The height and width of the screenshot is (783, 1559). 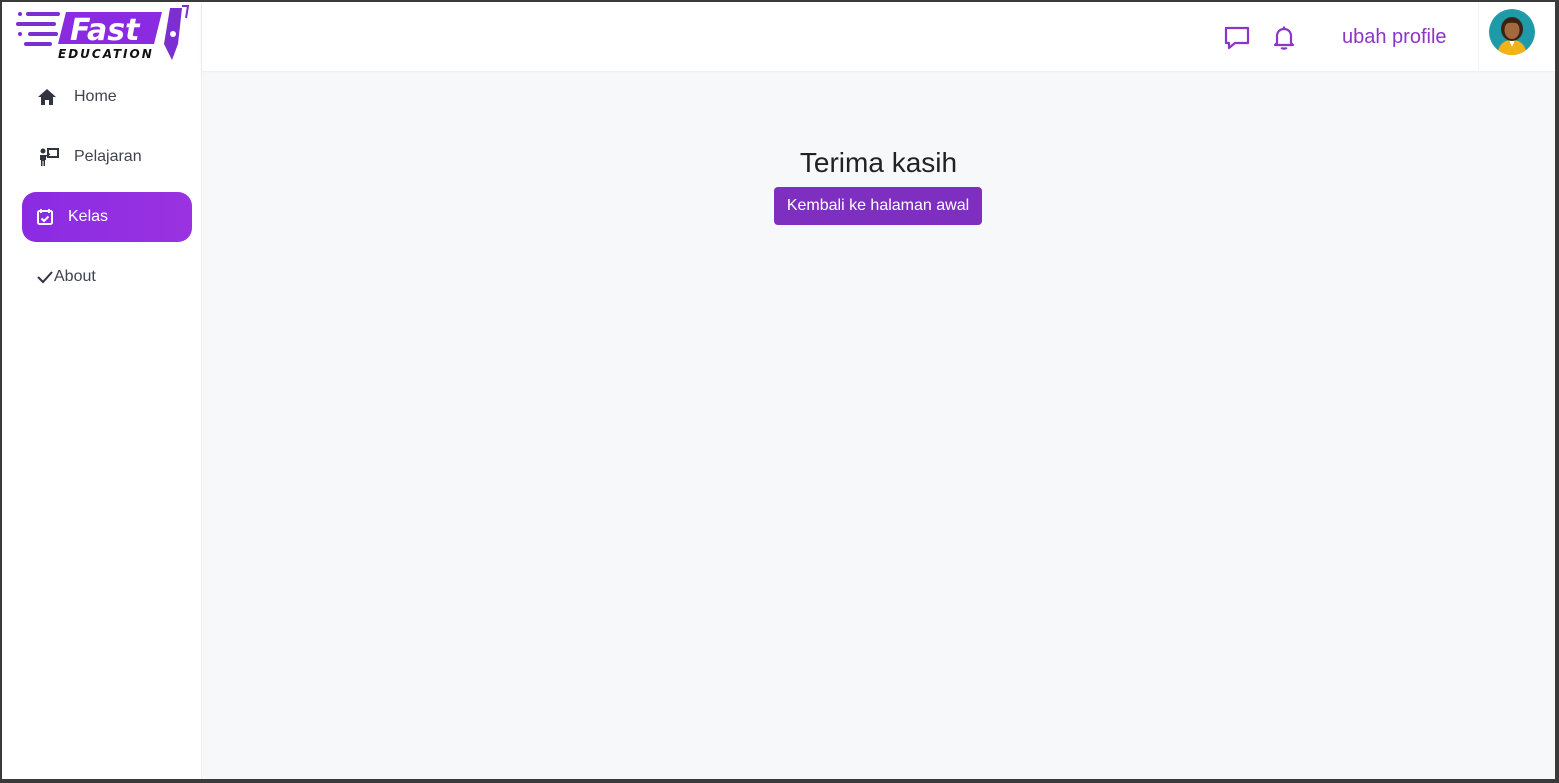 I want to click on top-header: ubah profile, so click(x=878, y=37).